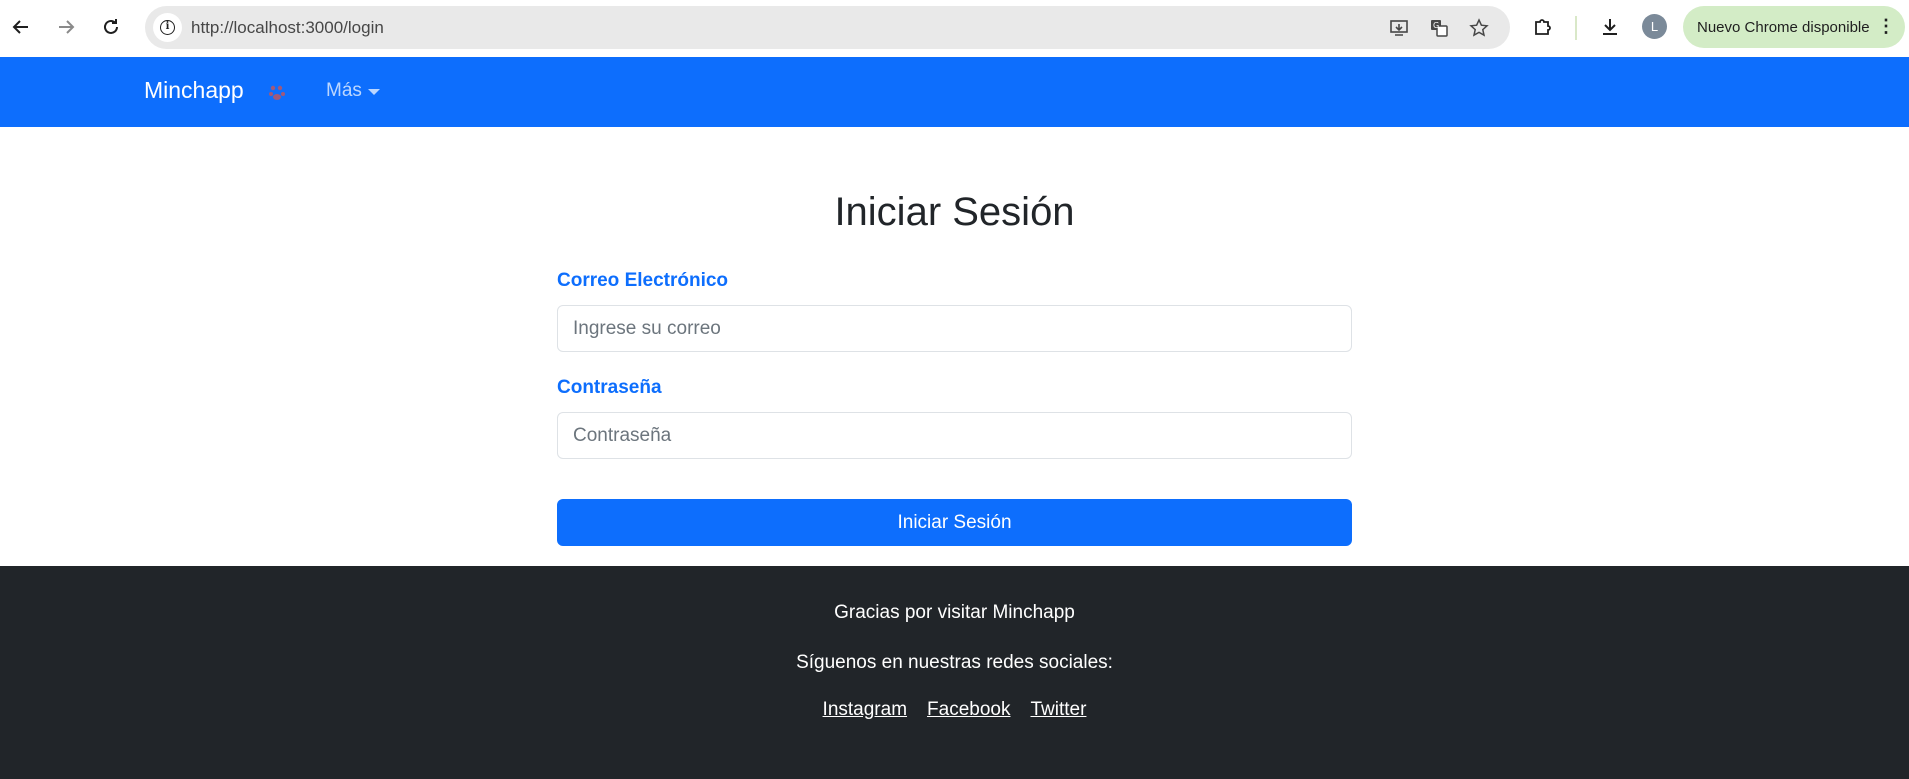 Image resolution: width=1909 pixels, height=779 pixels. I want to click on facebook-link: Facebook, so click(968, 710).